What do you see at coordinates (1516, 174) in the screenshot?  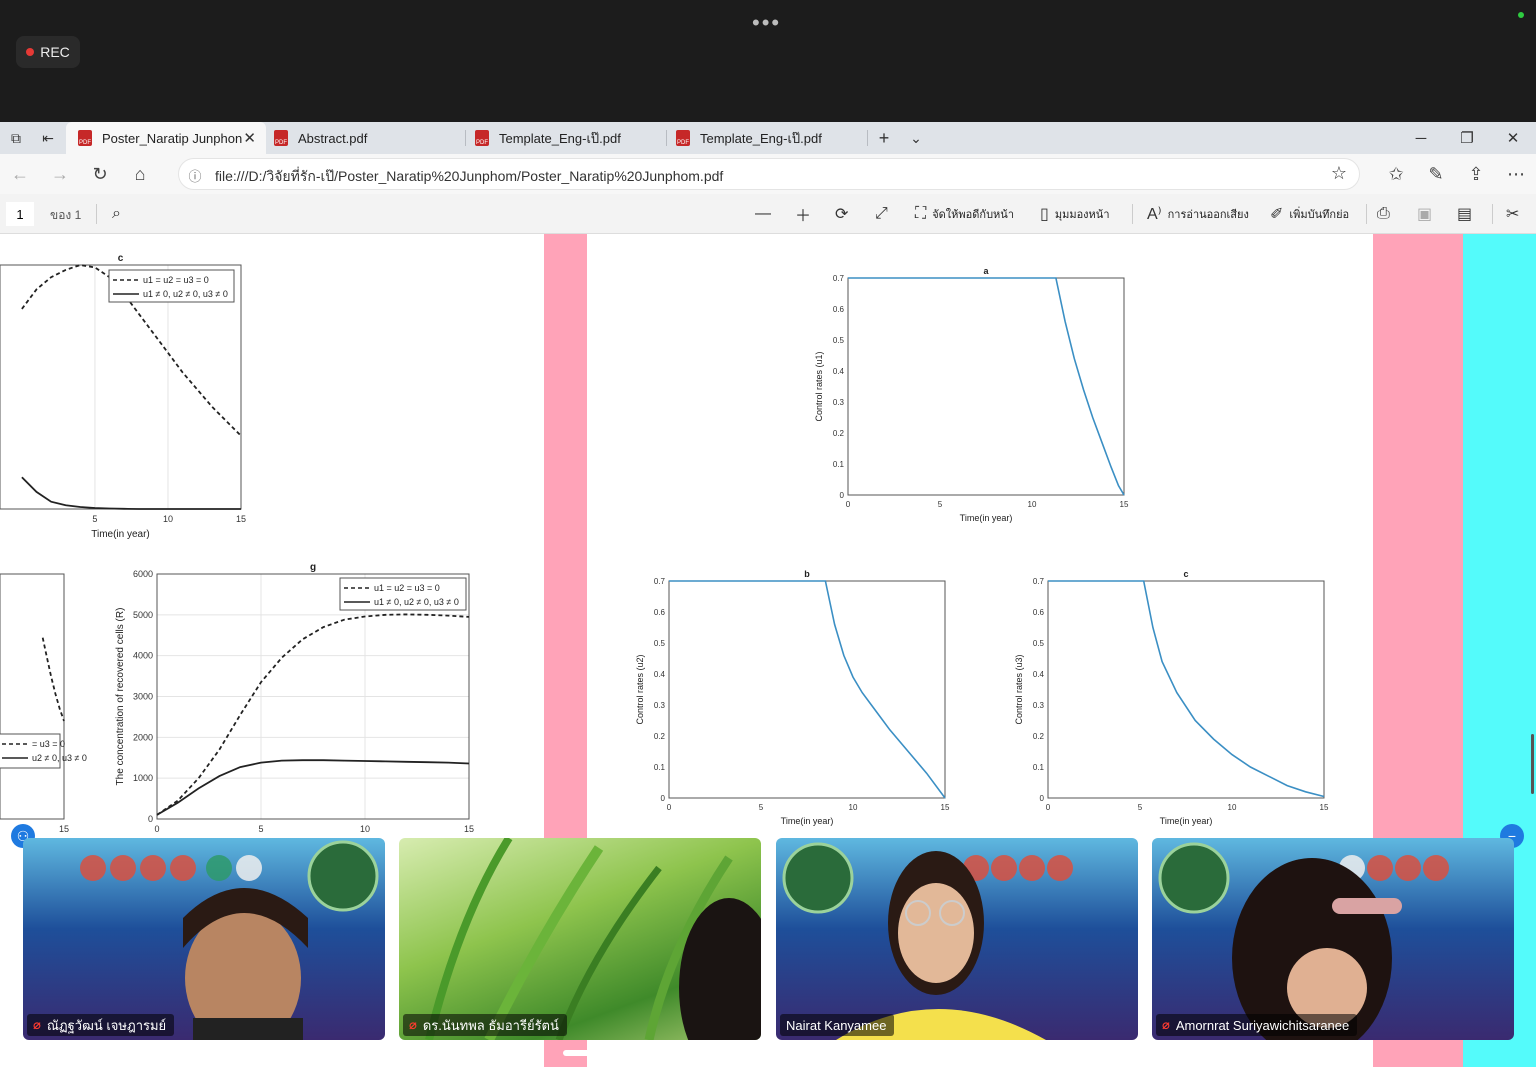 I see `settings-more-icon: ⋯` at bounding box center [1516, 174].